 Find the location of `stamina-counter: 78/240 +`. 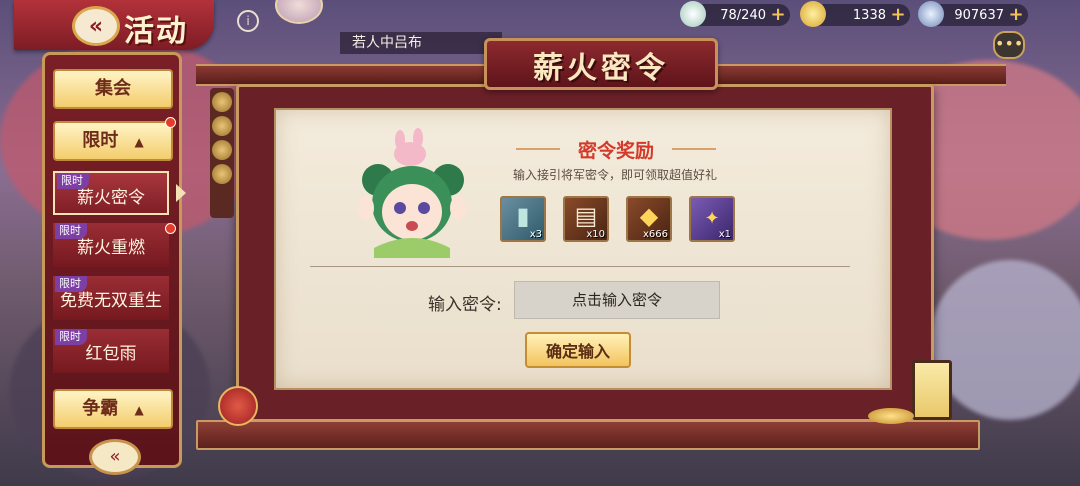

stamina-counter: 78/240 + is located at coordinates (735, 14).